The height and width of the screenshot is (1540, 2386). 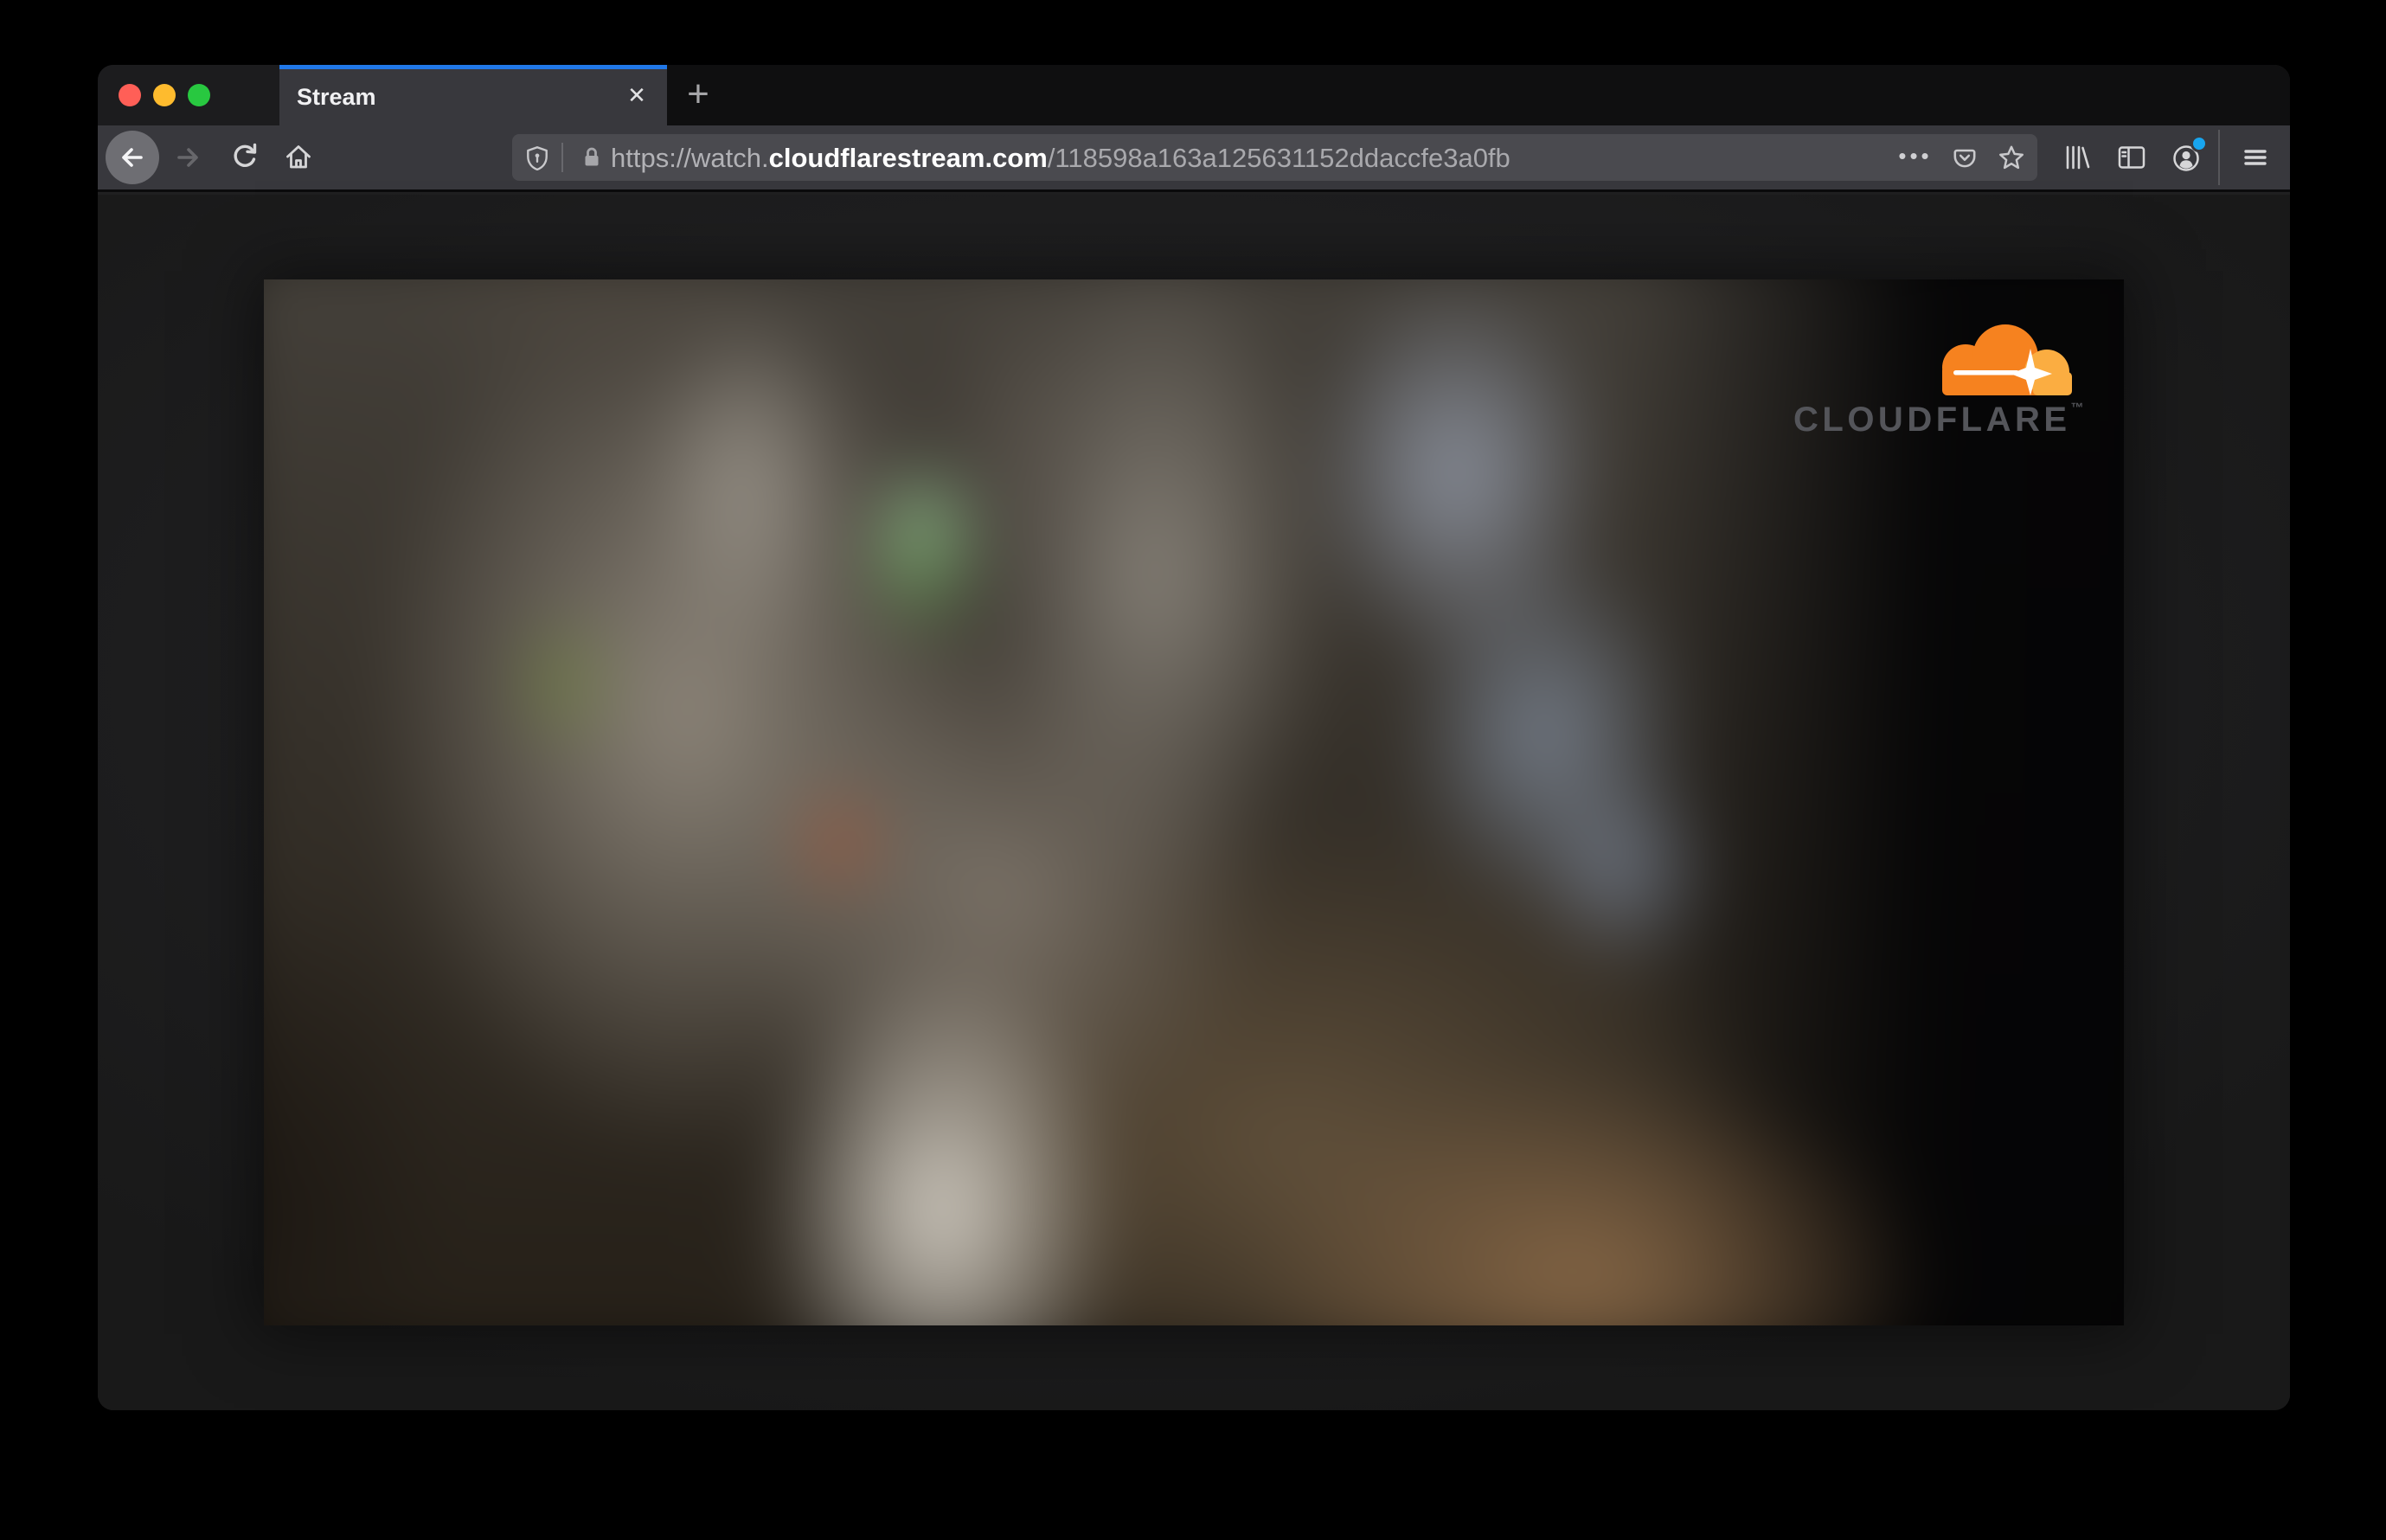 What do you see at coordinates (2077, 408) in the screenshot?
I see `brand-trademark: ™` at bounding box center [2077, 408].